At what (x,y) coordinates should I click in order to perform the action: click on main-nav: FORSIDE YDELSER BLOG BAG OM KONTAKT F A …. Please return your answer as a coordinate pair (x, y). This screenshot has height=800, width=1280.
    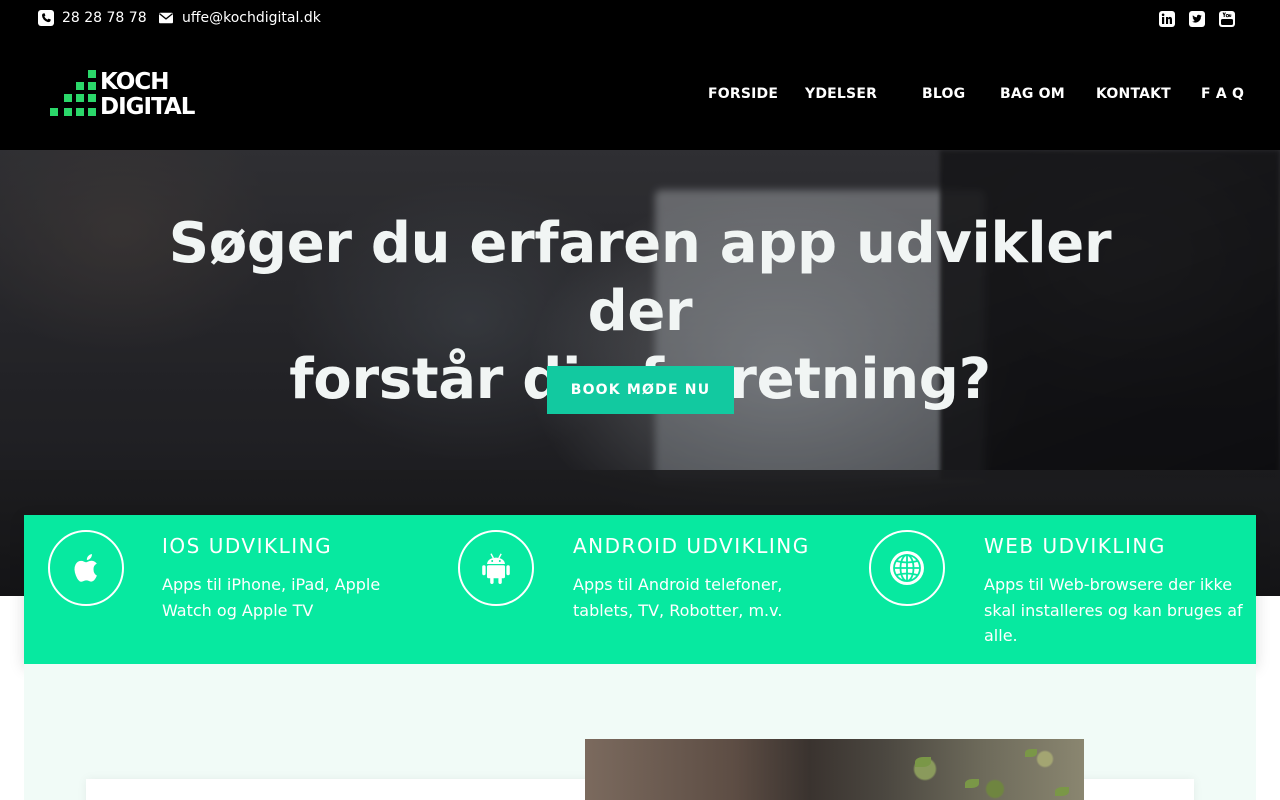
    Looking at the image, I should click on (640, 96).